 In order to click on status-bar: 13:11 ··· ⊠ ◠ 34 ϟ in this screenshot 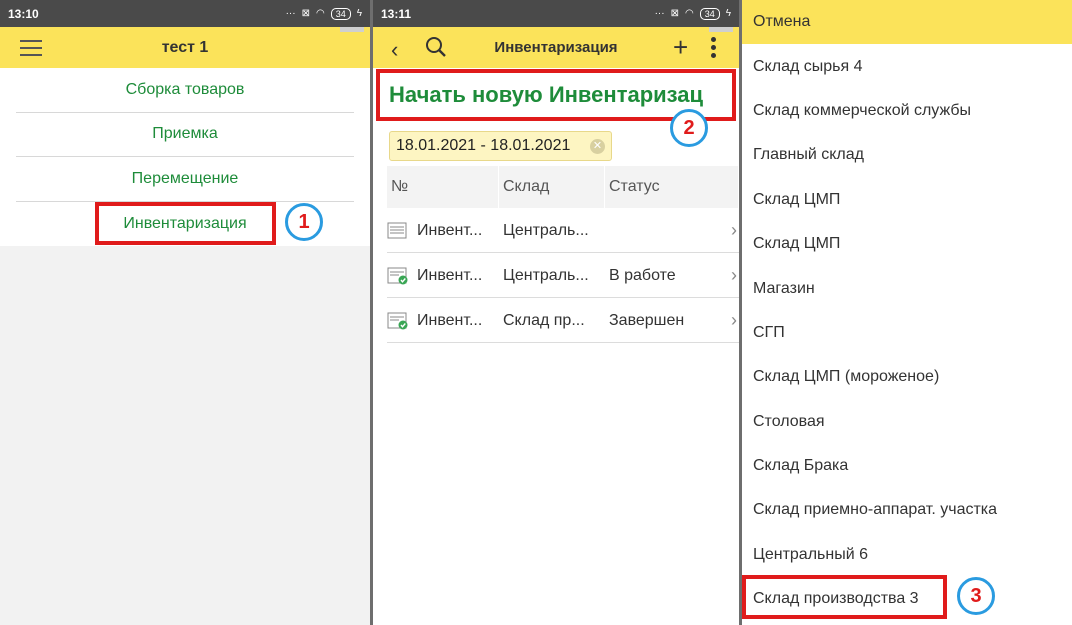, I will do `click(556, 13)`.